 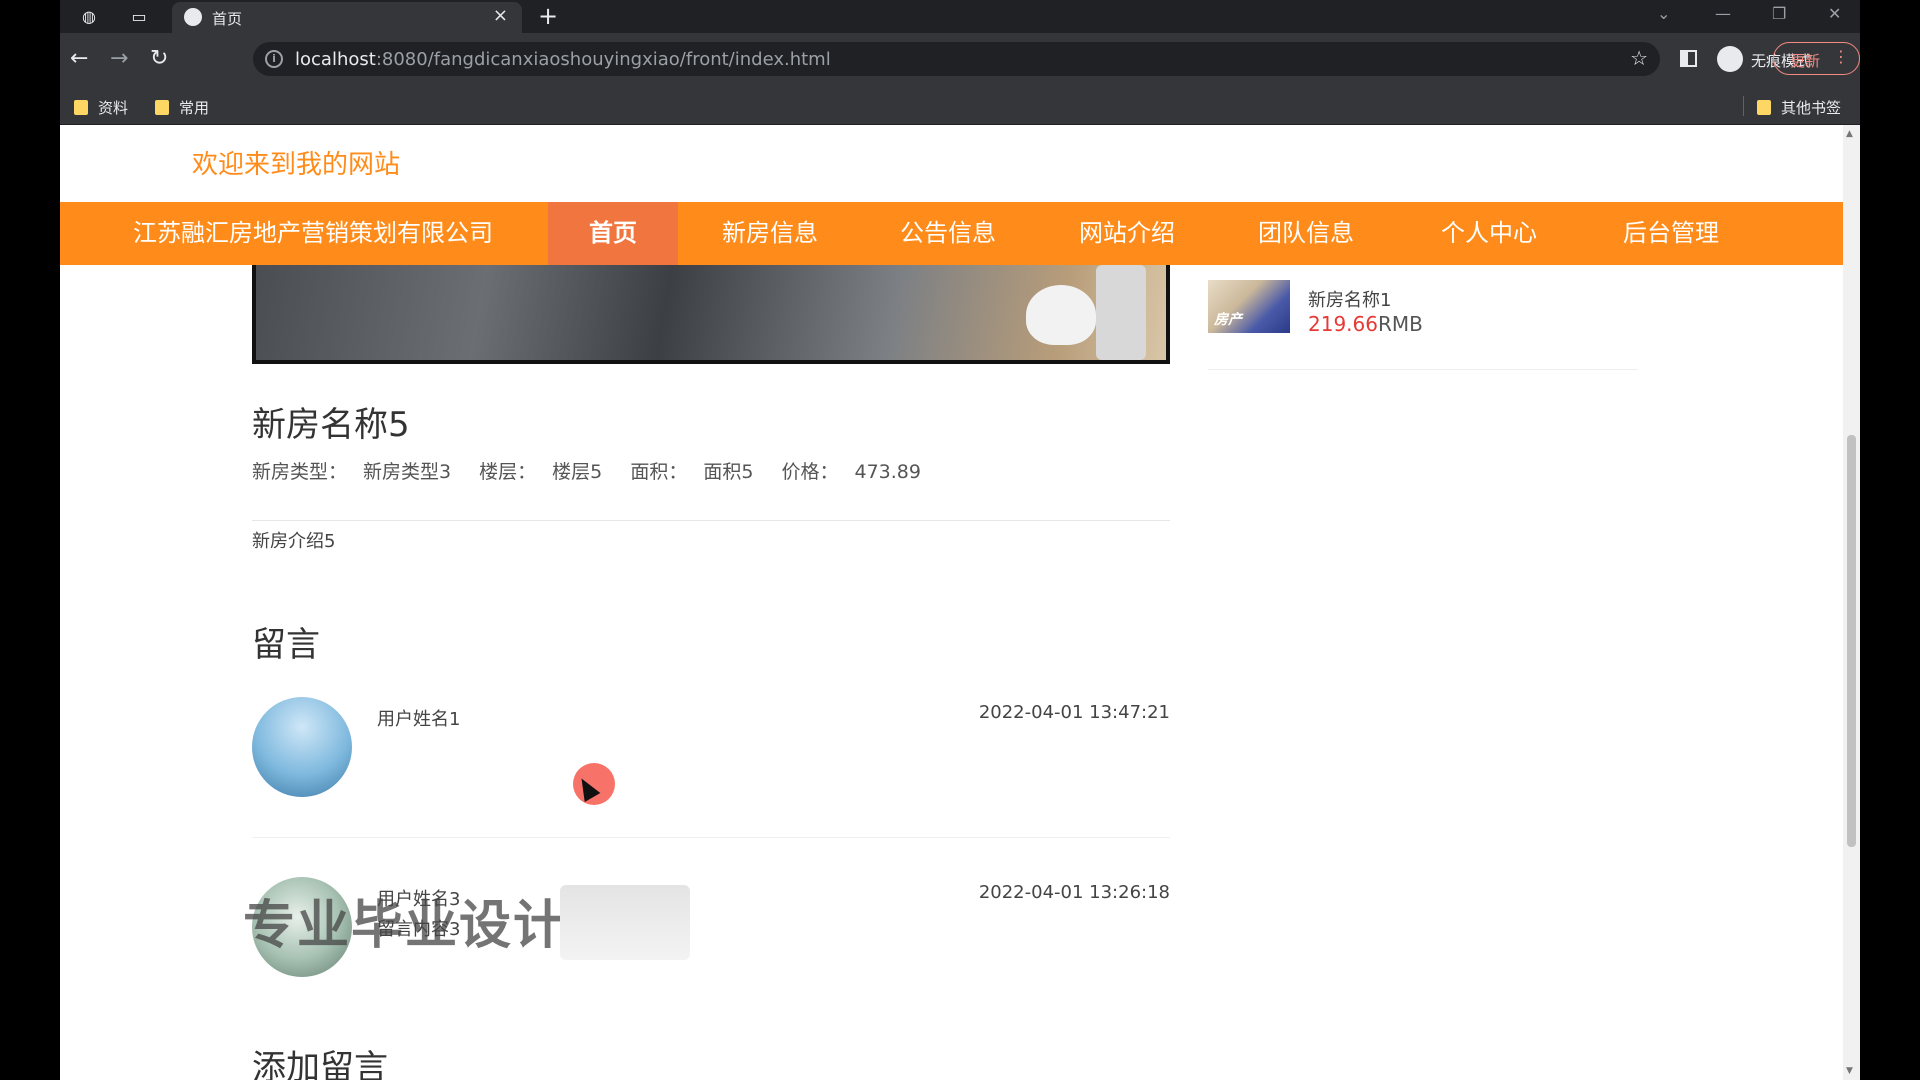 What do you see at coordinates (1127, 233) in the screenshot?
I see `nav-about: 网站介绍` at bounding box center [1127, 233].